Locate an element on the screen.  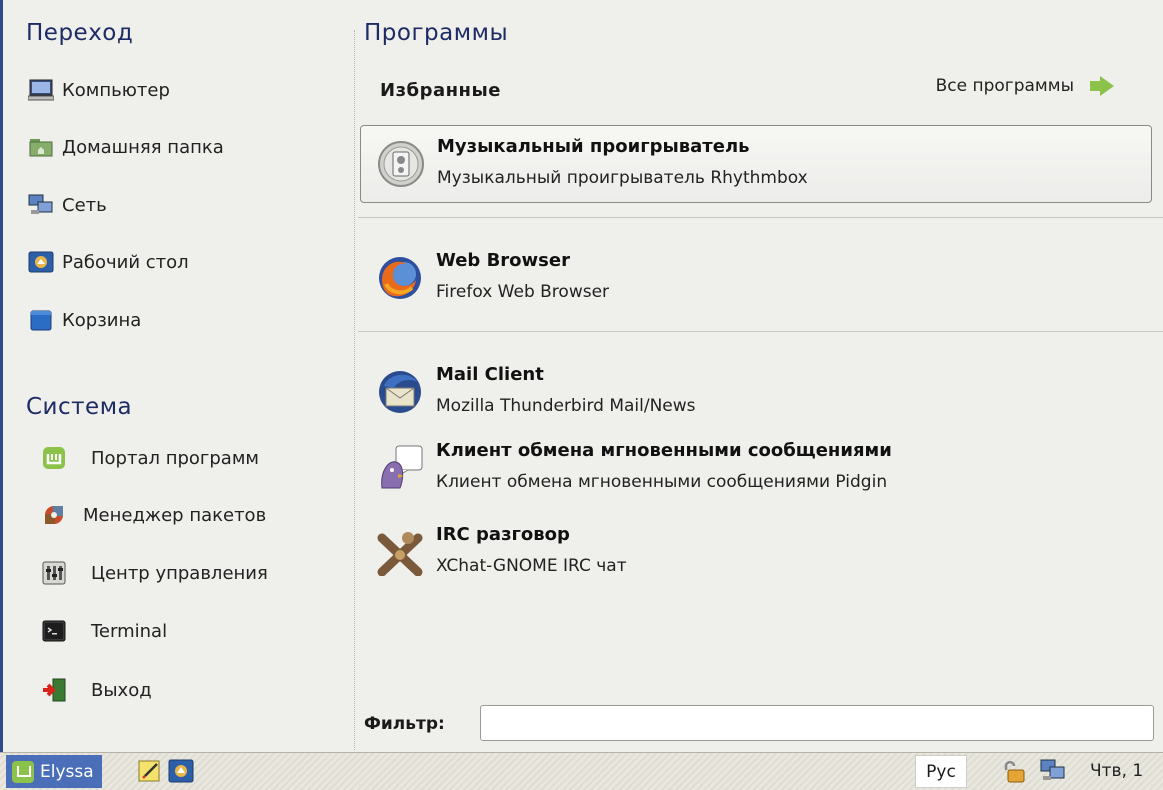
place-item-label: Корзина is located at coordinates (102, 320).